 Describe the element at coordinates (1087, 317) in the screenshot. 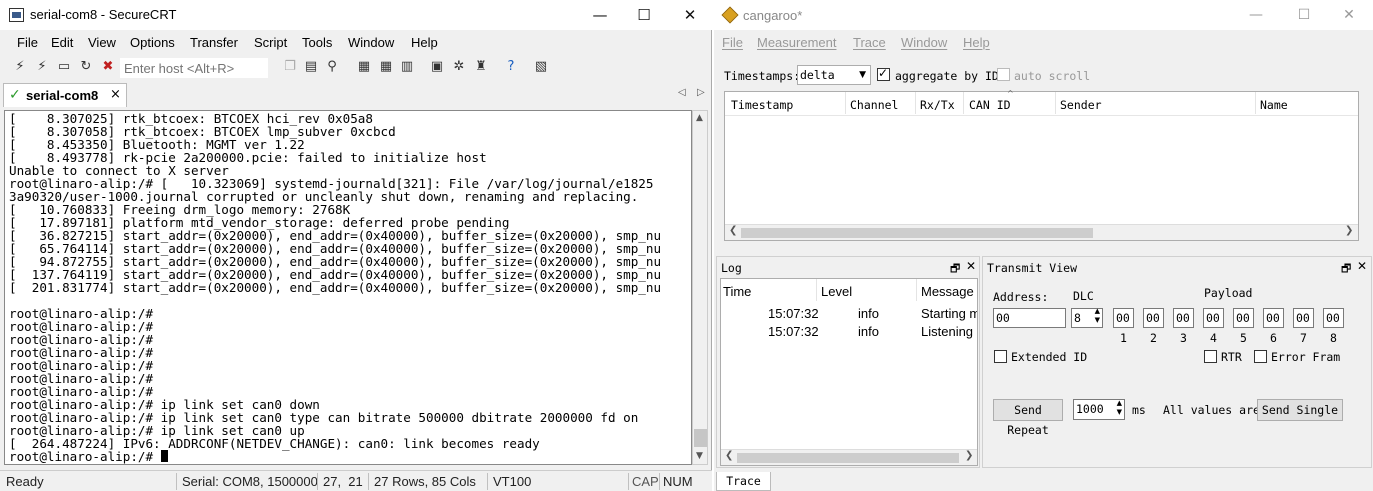

I see `dlc-spinbox: 8 ▲ ▼` at that location.